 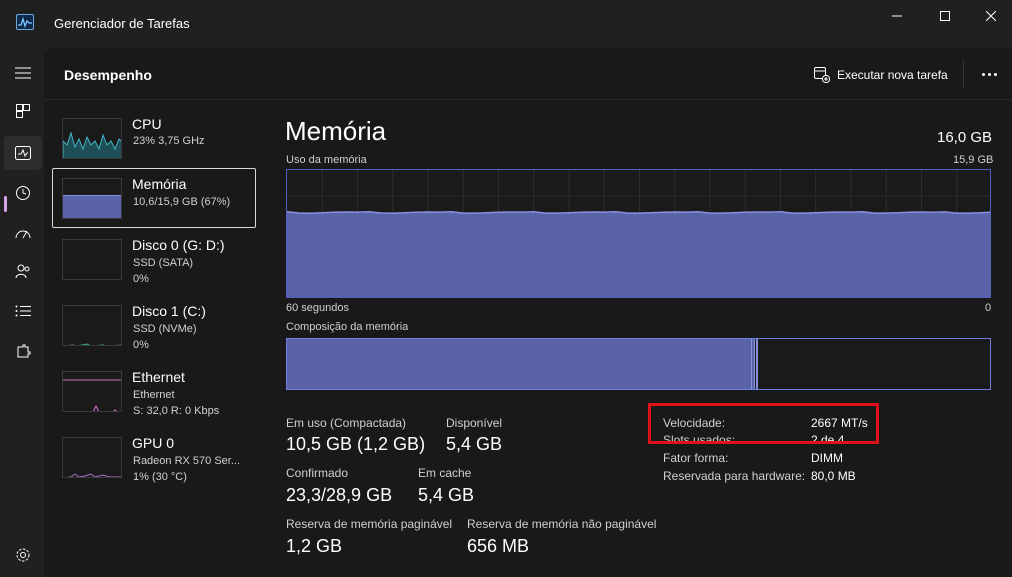 I want to click on run-new-task-button: Executar nova tarefa, so click(x=881, y=75).